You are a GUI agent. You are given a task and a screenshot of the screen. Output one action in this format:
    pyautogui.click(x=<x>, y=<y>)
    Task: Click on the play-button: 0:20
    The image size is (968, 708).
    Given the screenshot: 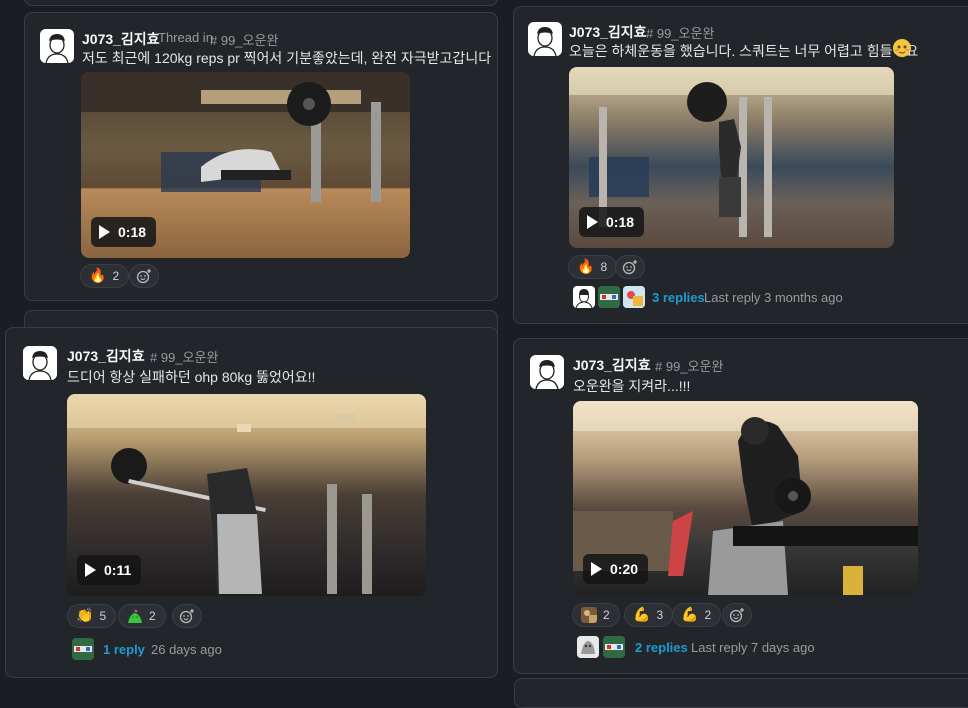 What is the action you would take?
    pyautogui.click(x=616, y=569)
    